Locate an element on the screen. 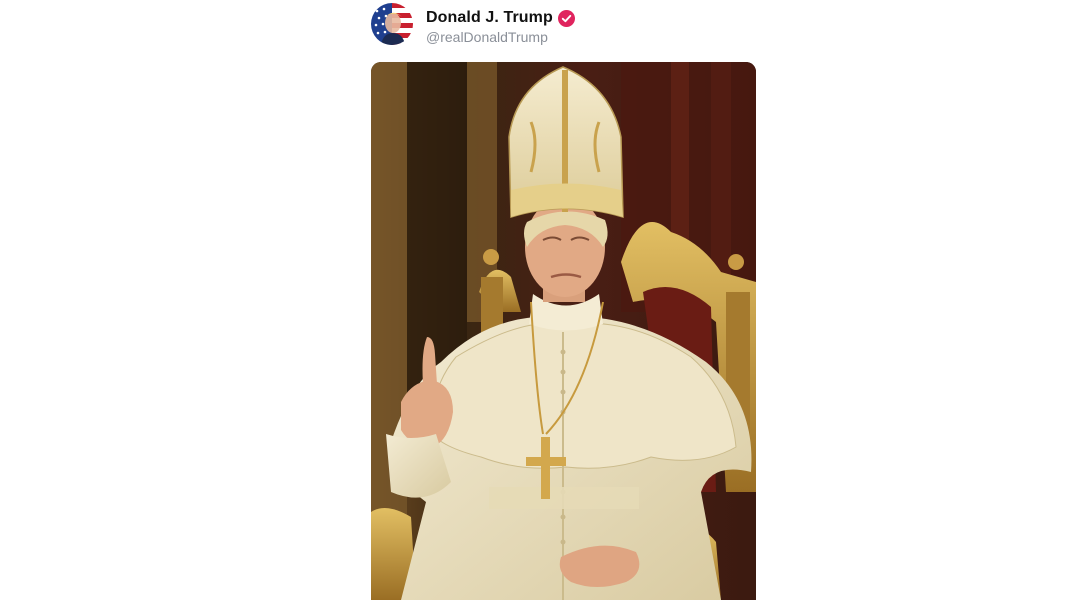 This screenshot has height=600, width=1068. author-display-name: Donald J. Trump is located at coordinates (489, 18).